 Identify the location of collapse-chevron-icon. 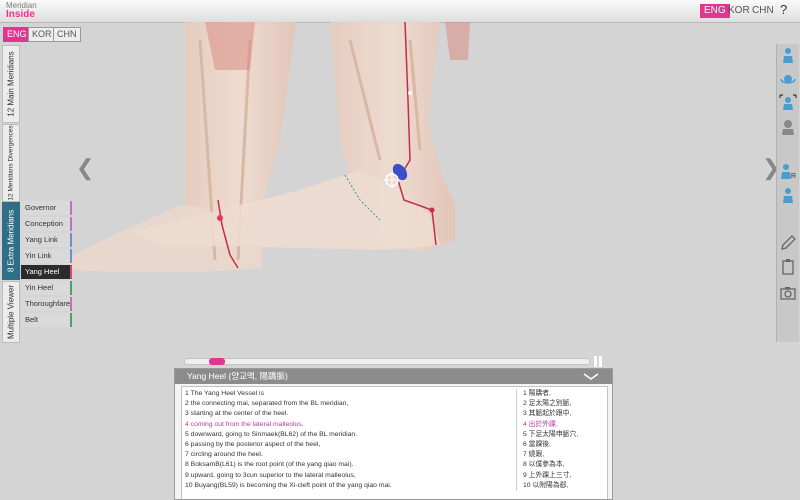
(591, 376).